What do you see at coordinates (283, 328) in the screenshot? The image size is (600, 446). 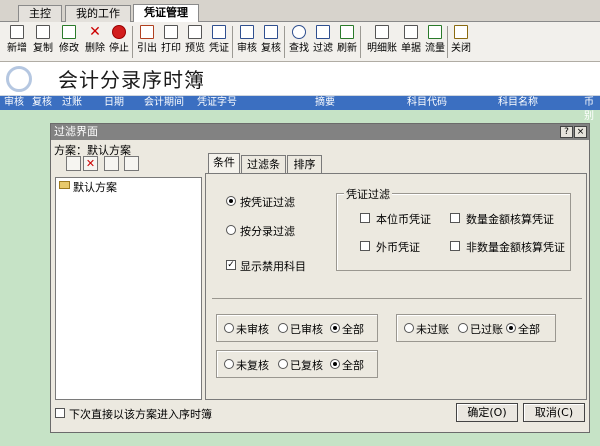 I see `radio-audited` at bounding box center [283, 328].